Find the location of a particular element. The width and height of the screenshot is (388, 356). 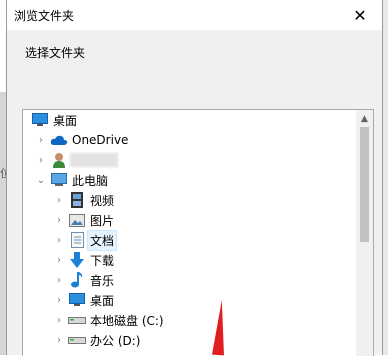

tree-item: › 图片 is located at coordinates (188, 220).